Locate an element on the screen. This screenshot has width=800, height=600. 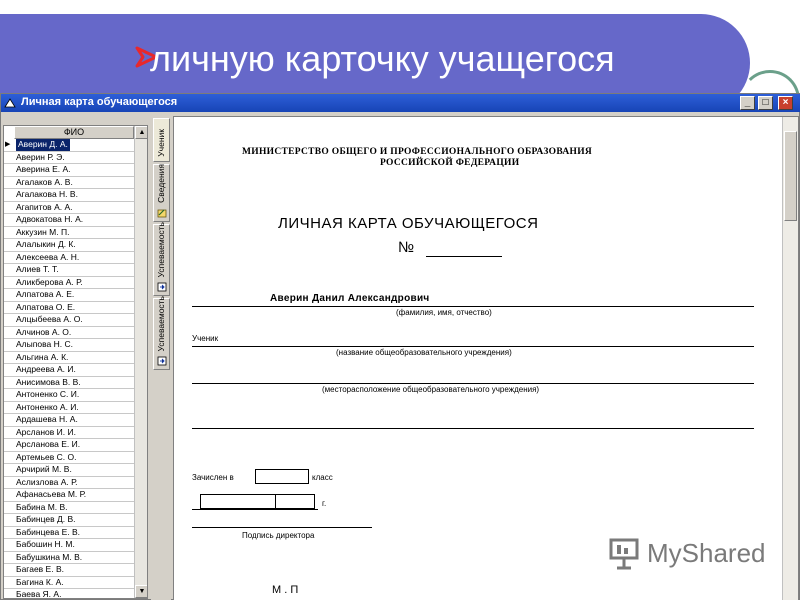
student-name-cell: Альгина А. К. is located at coordinates (42, 356).